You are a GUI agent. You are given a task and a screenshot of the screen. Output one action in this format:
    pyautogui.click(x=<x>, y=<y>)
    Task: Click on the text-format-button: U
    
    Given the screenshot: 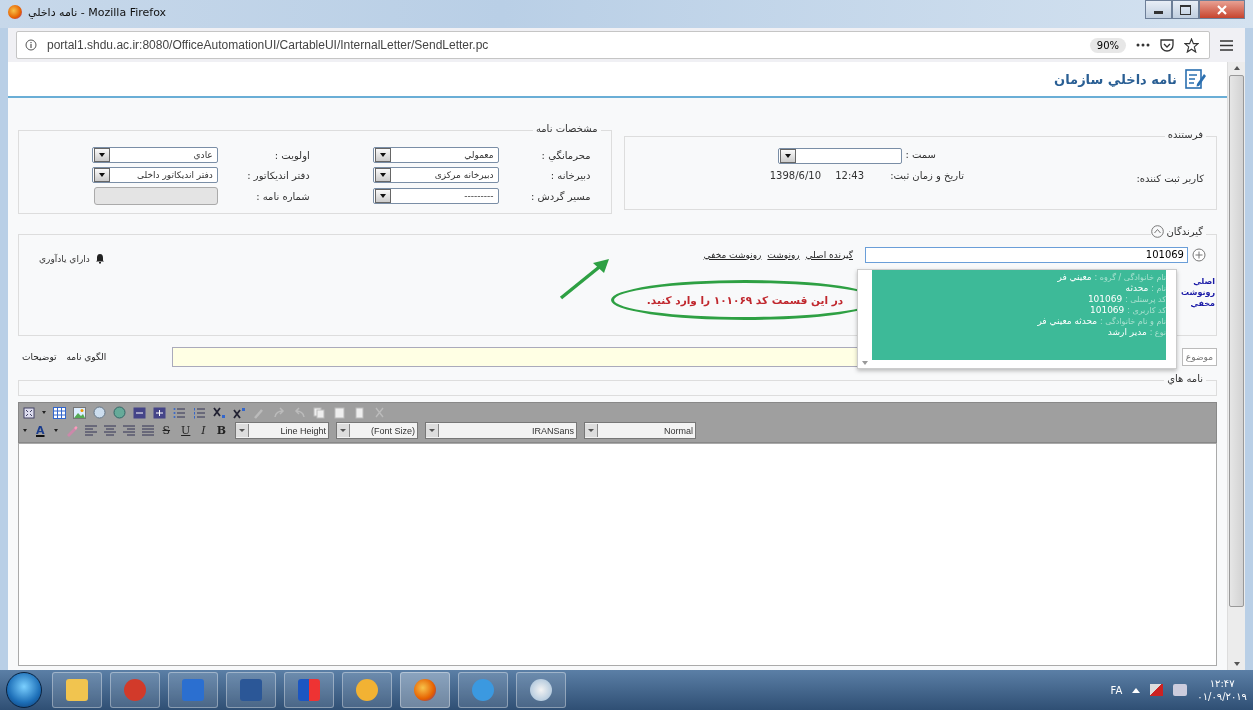 What is the action you would take?
    pyautogui.click(x=186, y=430)
    